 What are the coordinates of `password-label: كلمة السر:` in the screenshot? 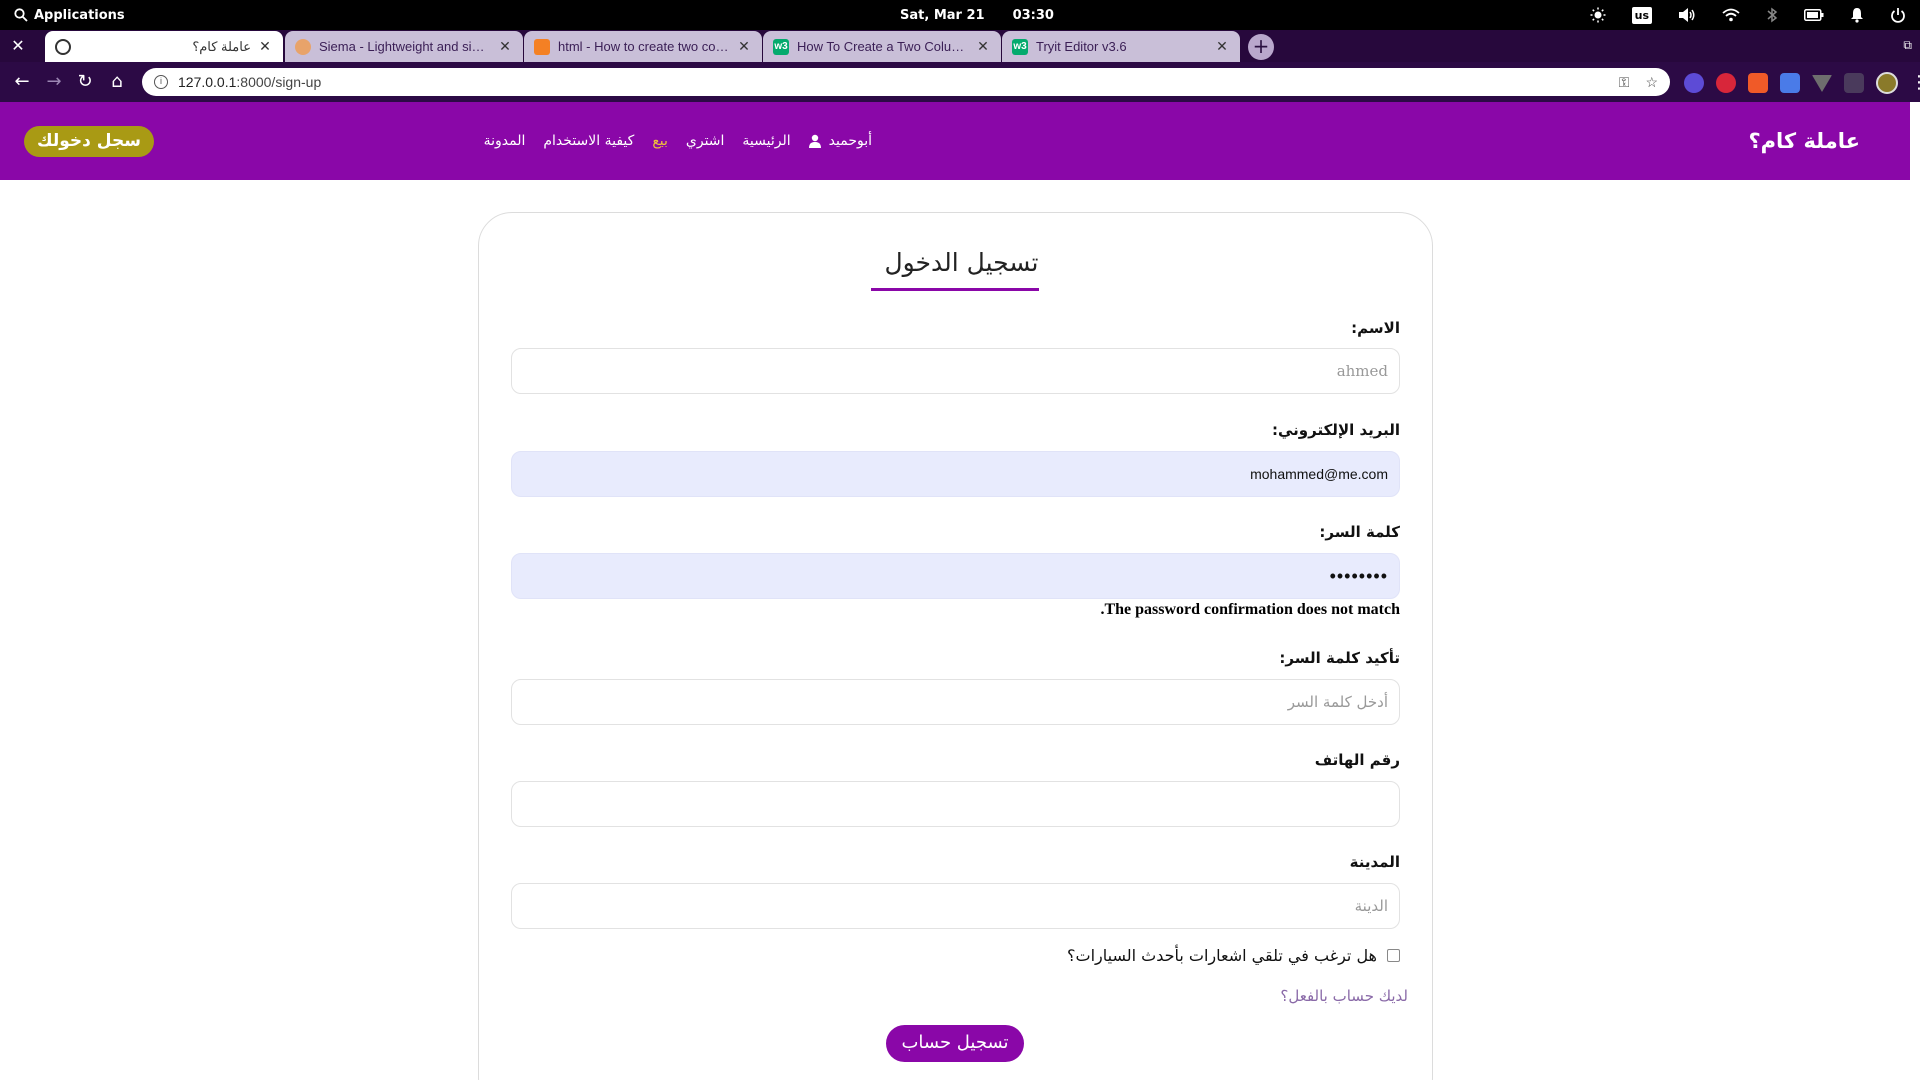 It's located at (1359, 532).